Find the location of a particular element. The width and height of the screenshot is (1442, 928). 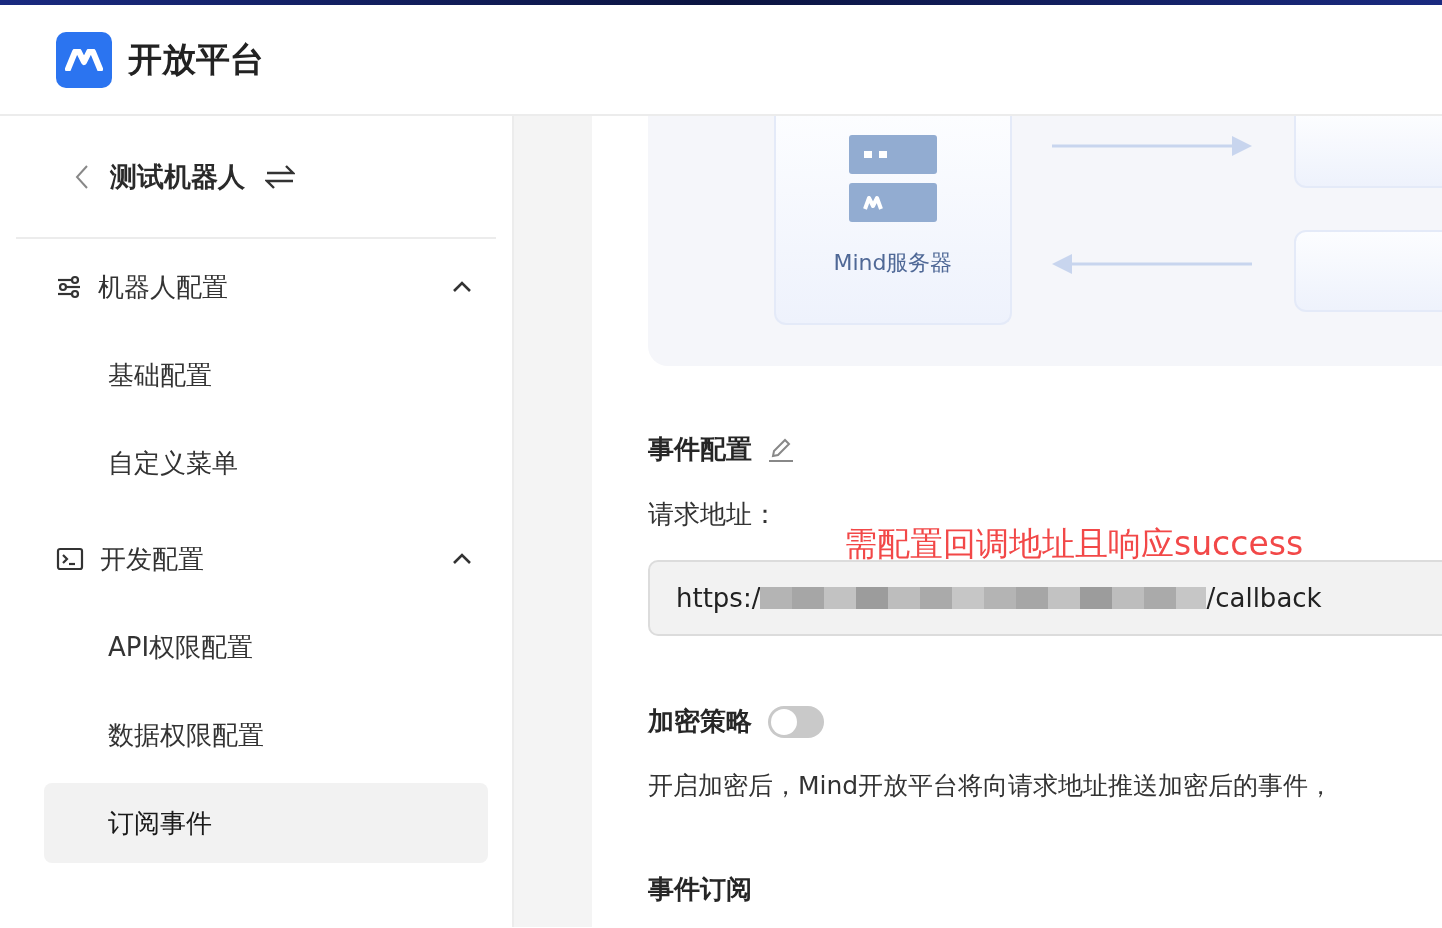

url-field: https:/ /callback is located at coordinates (1045, 598).